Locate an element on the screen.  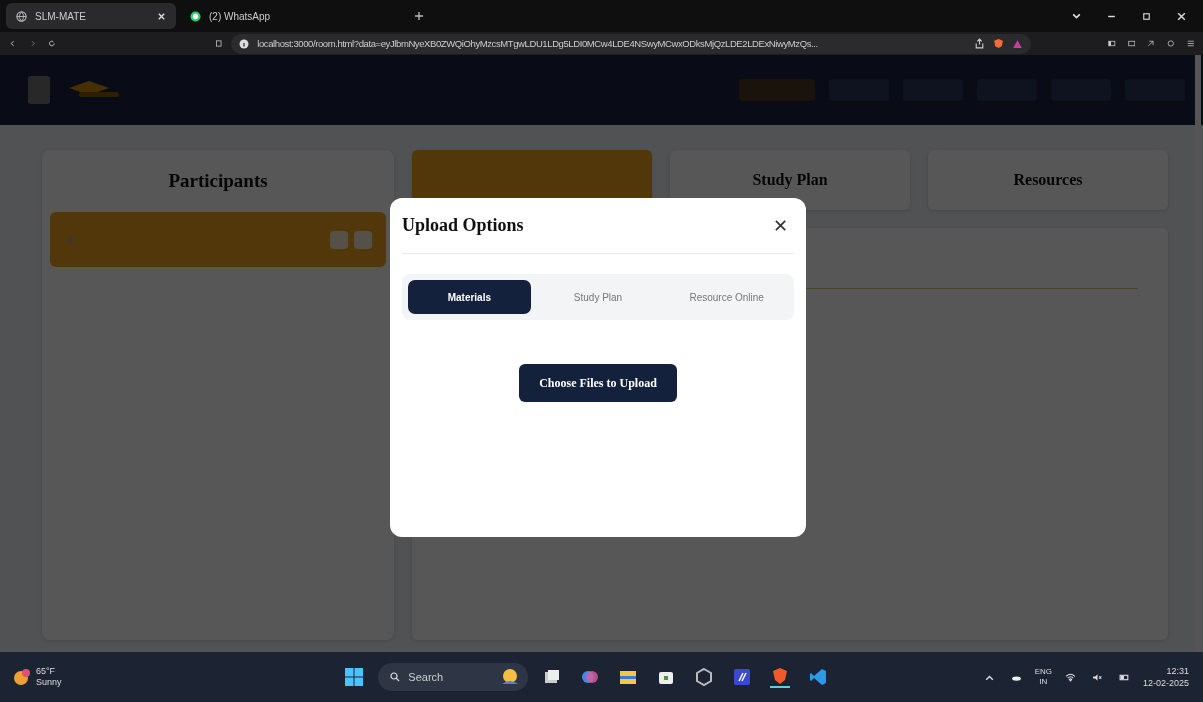
windows-start-icon is located at coordinates (354, 677).